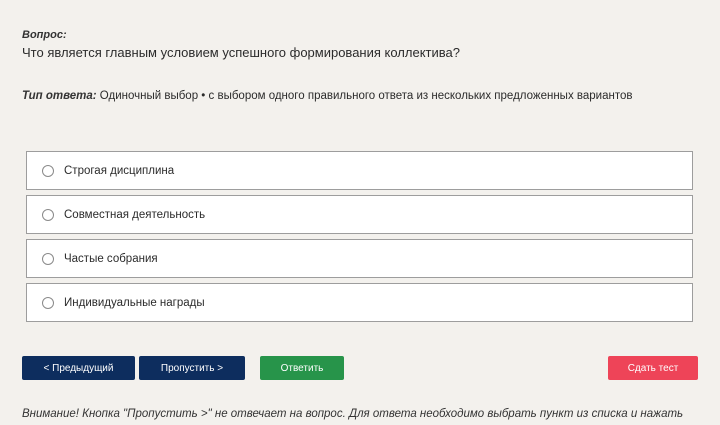 This screenshot has height=425, width=720. I want to click on option-label: Строгая дисциплина, so click(119, 170).